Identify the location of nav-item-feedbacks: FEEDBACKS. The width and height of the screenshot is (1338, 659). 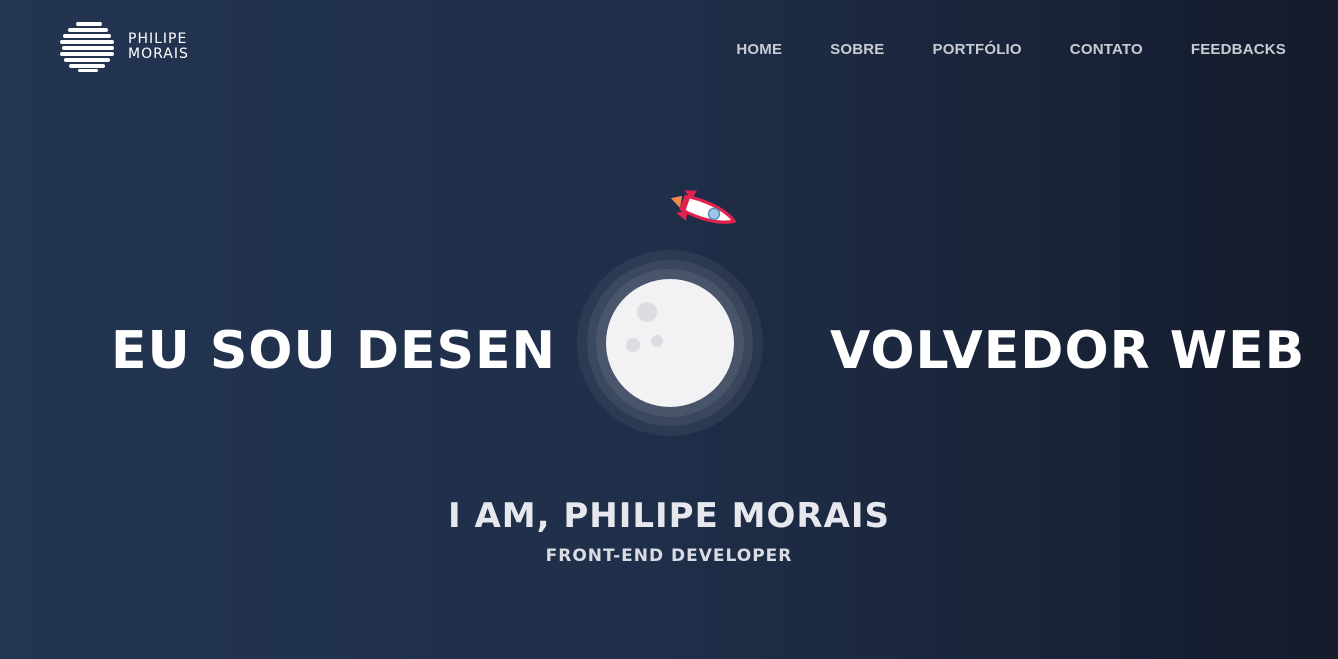
(1238, 49).